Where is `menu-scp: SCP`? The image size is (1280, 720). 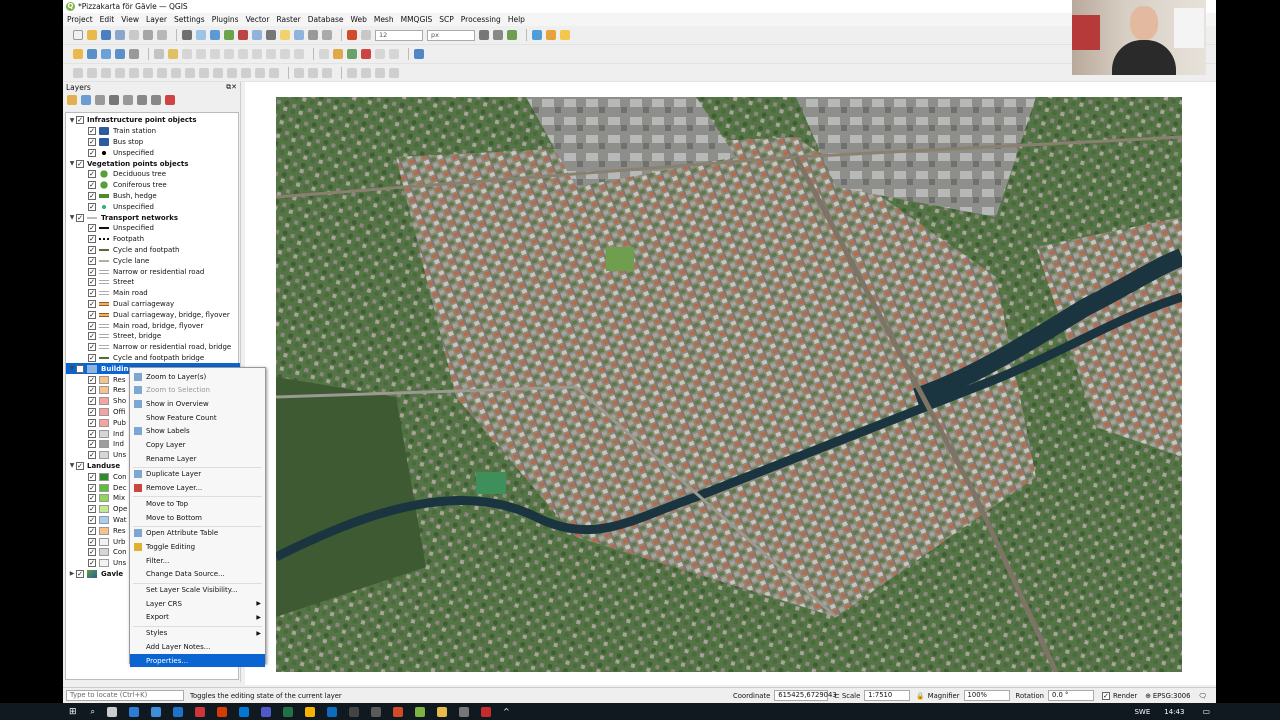 menu-scp: SCP is located at coordinates (446, 19).